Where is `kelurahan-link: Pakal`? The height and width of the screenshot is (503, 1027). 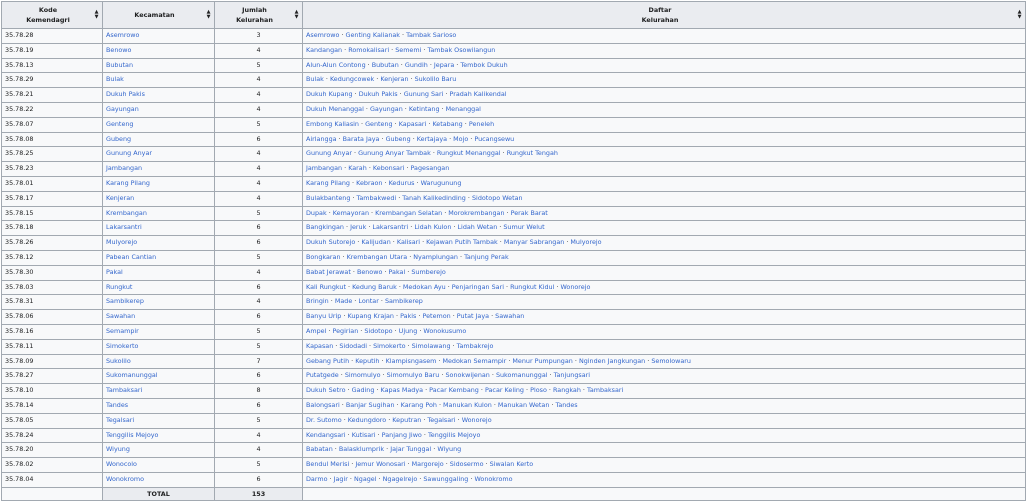 kelurahan-link: Pakal is located at coordinates (396, 272).